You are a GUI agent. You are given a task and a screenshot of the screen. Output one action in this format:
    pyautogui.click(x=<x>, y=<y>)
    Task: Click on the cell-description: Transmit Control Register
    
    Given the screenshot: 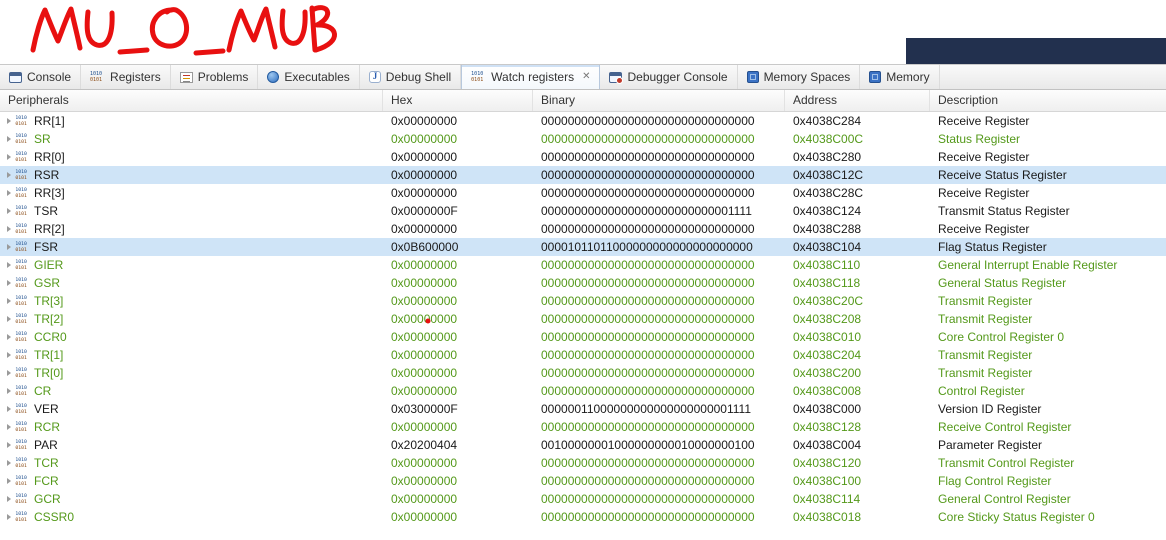 What is the action you would take?
    pyautogui.click(x=1006, y=463)
    